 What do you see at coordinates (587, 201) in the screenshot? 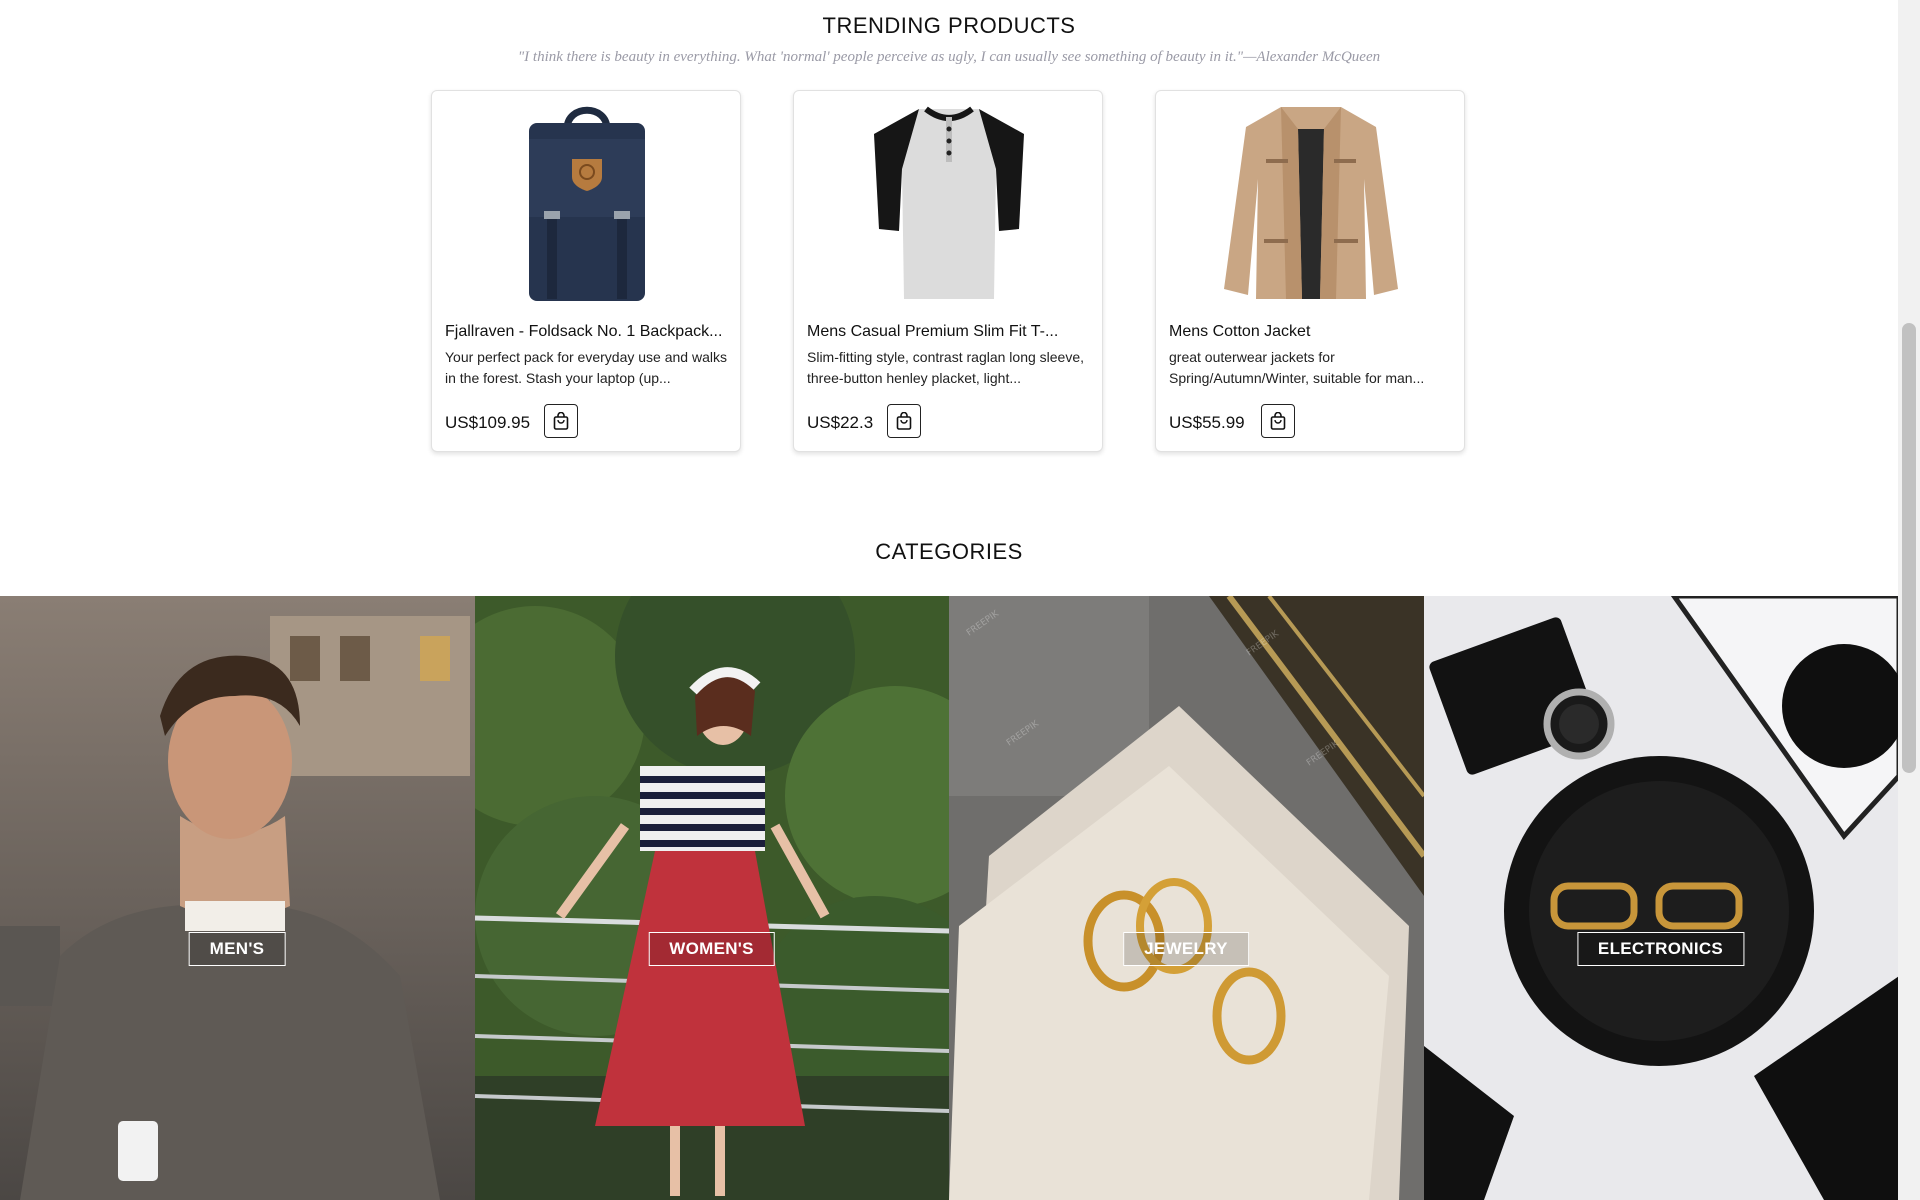
I see `backpack-image` at bounding box center [587, 201].